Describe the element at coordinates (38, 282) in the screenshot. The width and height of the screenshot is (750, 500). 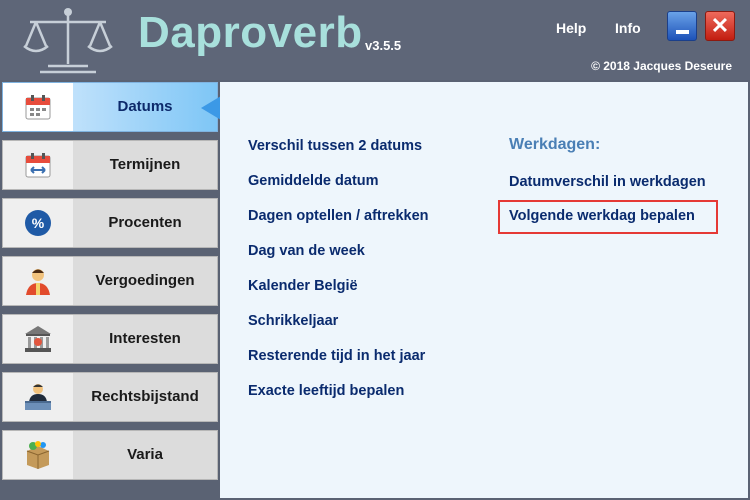
I see `person-icon` at that location.